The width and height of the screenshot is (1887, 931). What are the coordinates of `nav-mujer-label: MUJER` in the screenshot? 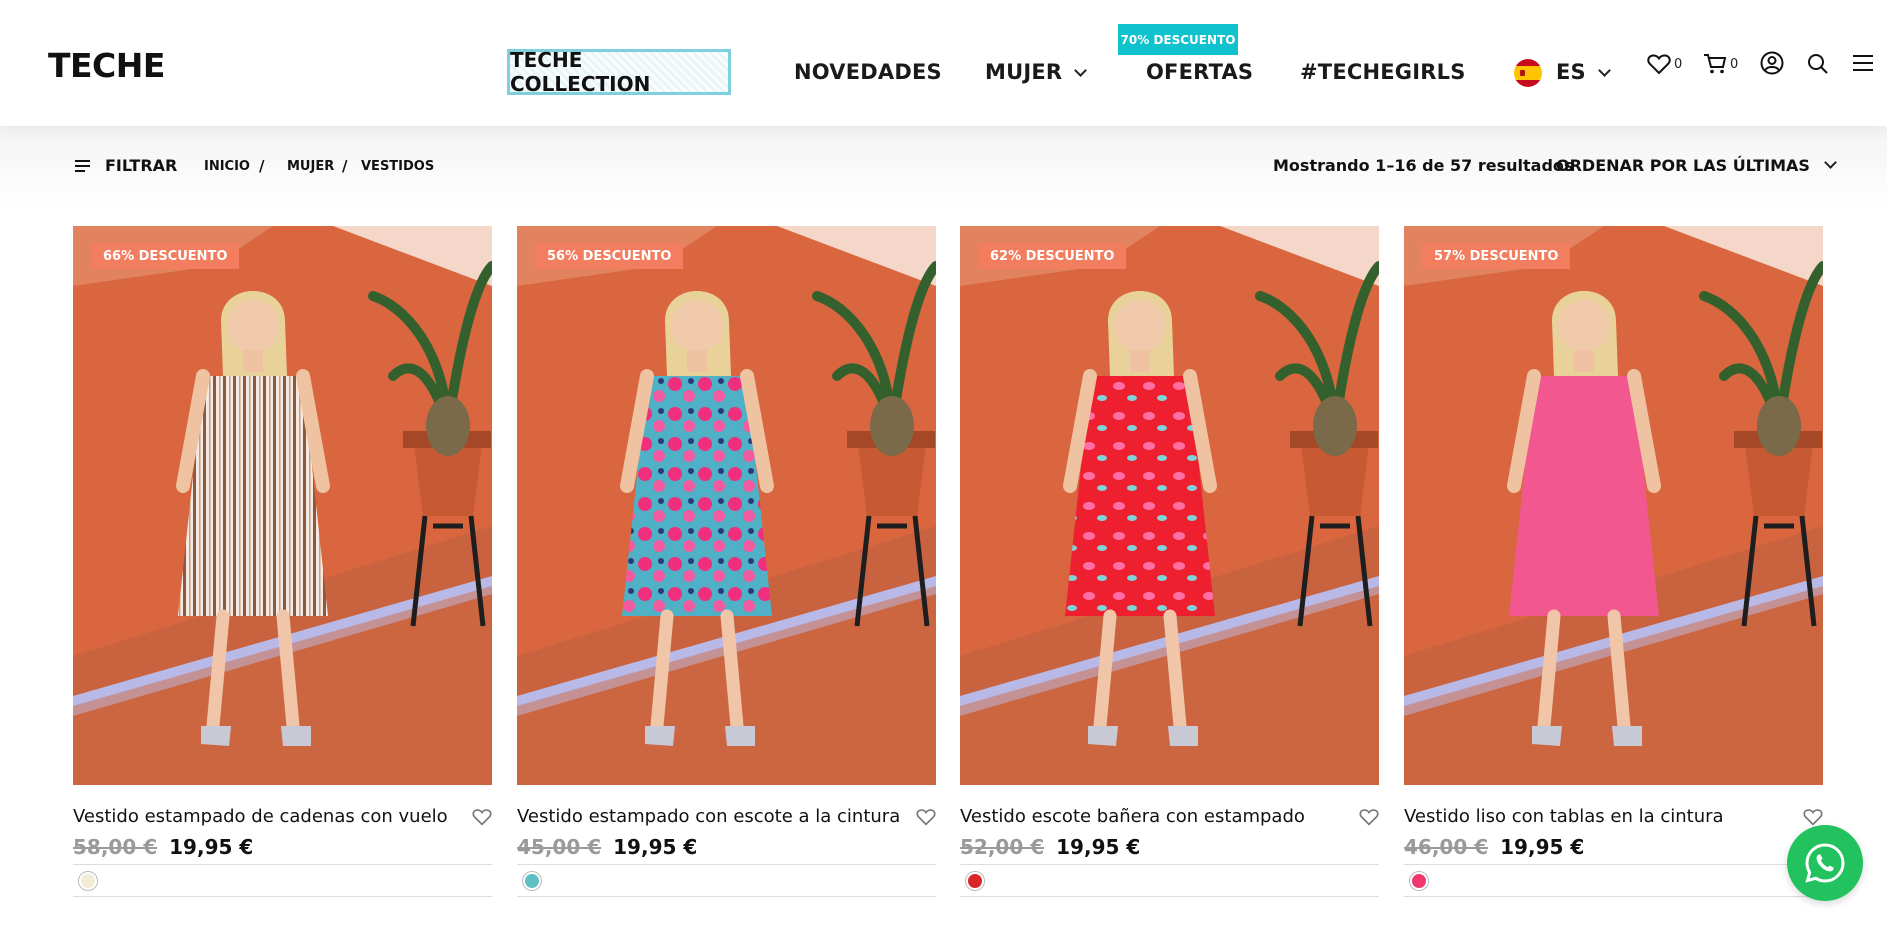 It's located at (1024, 72).